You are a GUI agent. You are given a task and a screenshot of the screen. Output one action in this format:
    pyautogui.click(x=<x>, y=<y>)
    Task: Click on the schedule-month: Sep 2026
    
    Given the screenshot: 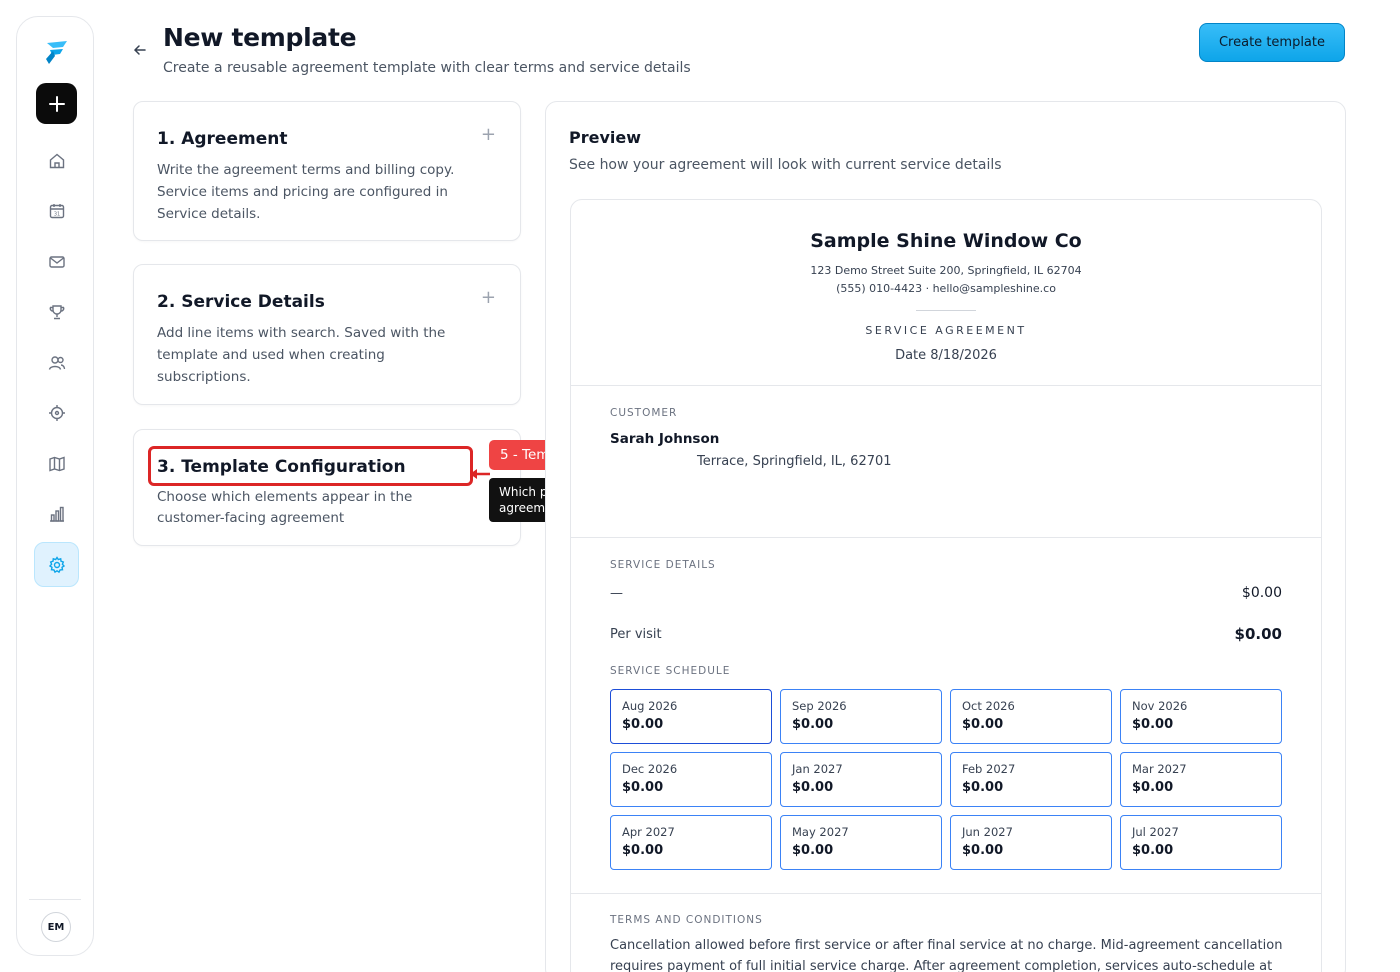 What is the action you would take?
    pyautogui.click(x=819, y=706)
    